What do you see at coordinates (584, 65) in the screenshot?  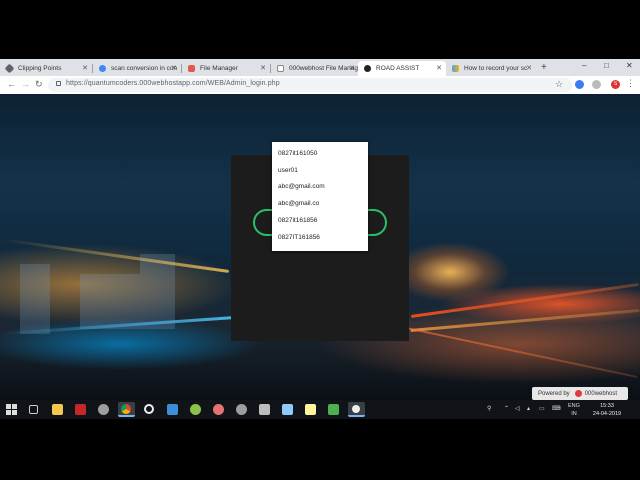 I see `minimize-button: –` at bounding box center [584, 65].